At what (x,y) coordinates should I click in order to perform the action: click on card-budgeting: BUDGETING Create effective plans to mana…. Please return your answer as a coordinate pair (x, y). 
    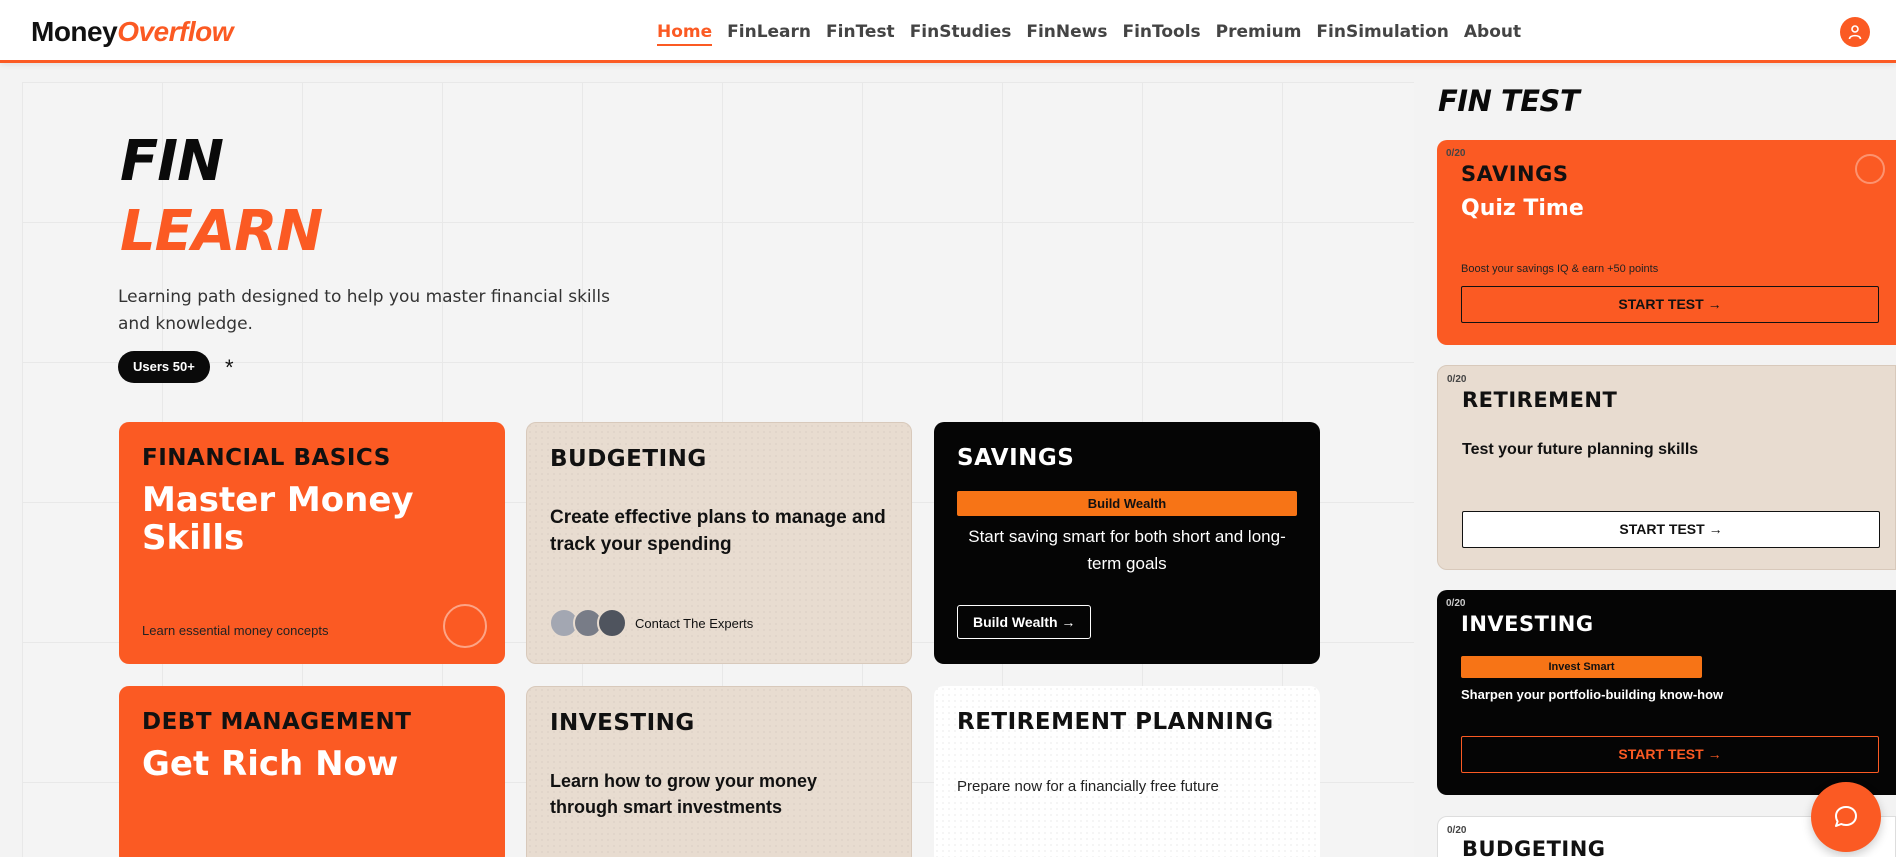
    Looking at the image, I should click on (719, 543).